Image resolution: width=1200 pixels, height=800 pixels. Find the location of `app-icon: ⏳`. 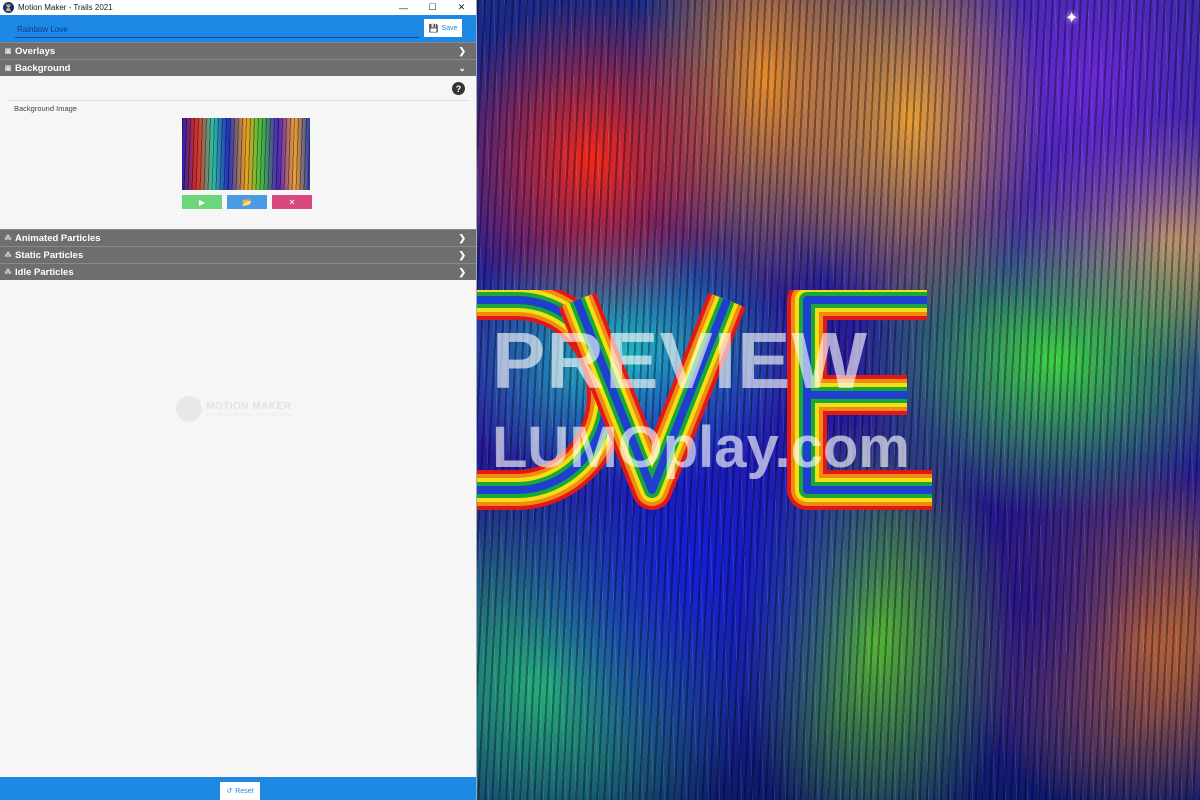

app-icon: ⏳ is located at coordinates (8, 7).